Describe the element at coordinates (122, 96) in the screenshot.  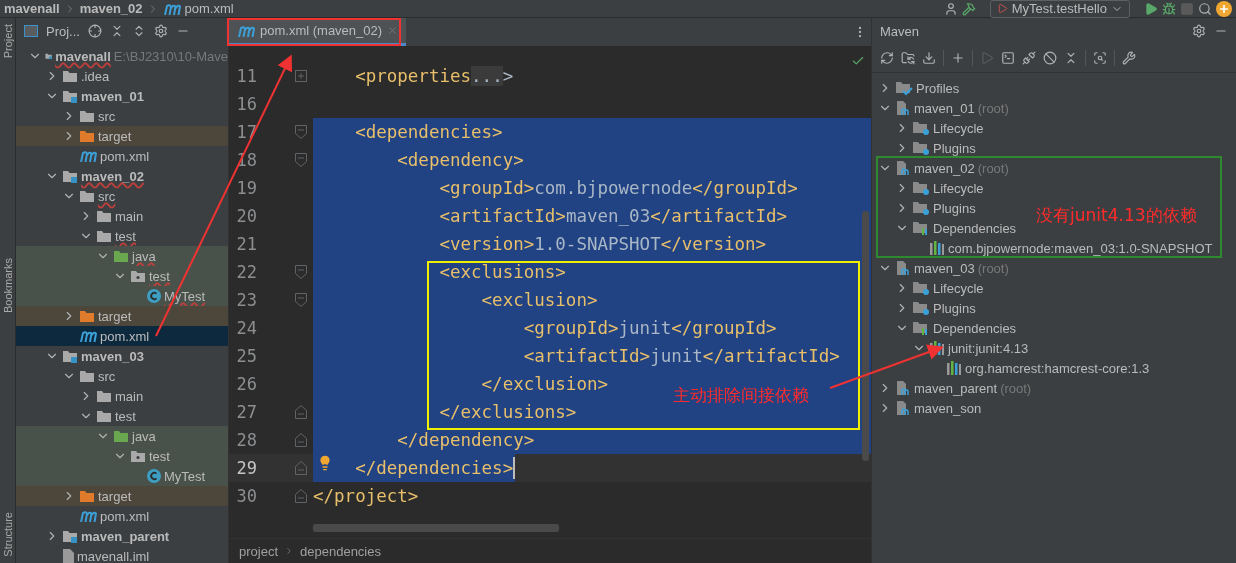
I see `tree-item: maven_01` at that location.